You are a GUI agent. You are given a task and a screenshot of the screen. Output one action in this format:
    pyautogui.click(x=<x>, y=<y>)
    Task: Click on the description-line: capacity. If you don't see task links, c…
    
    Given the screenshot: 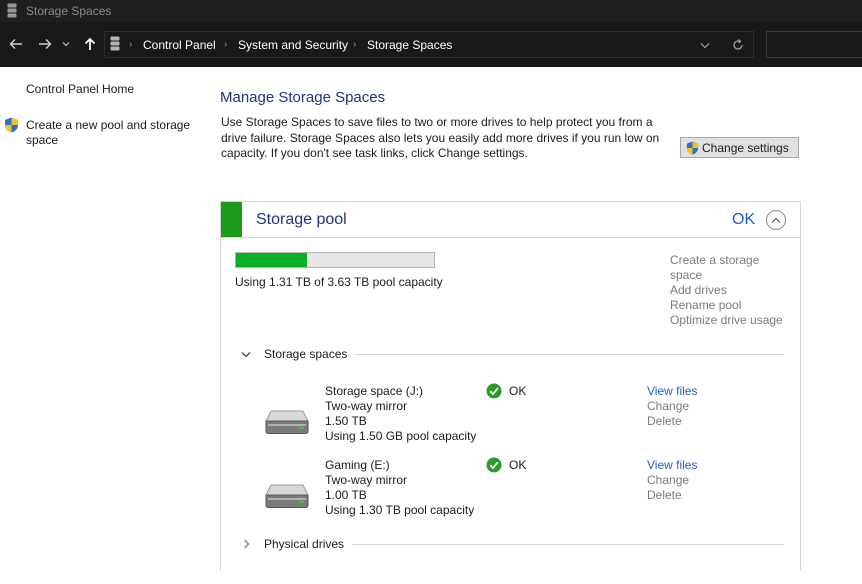 What is the action you would take?
    pyautogui.click(x=374, y=153)
    